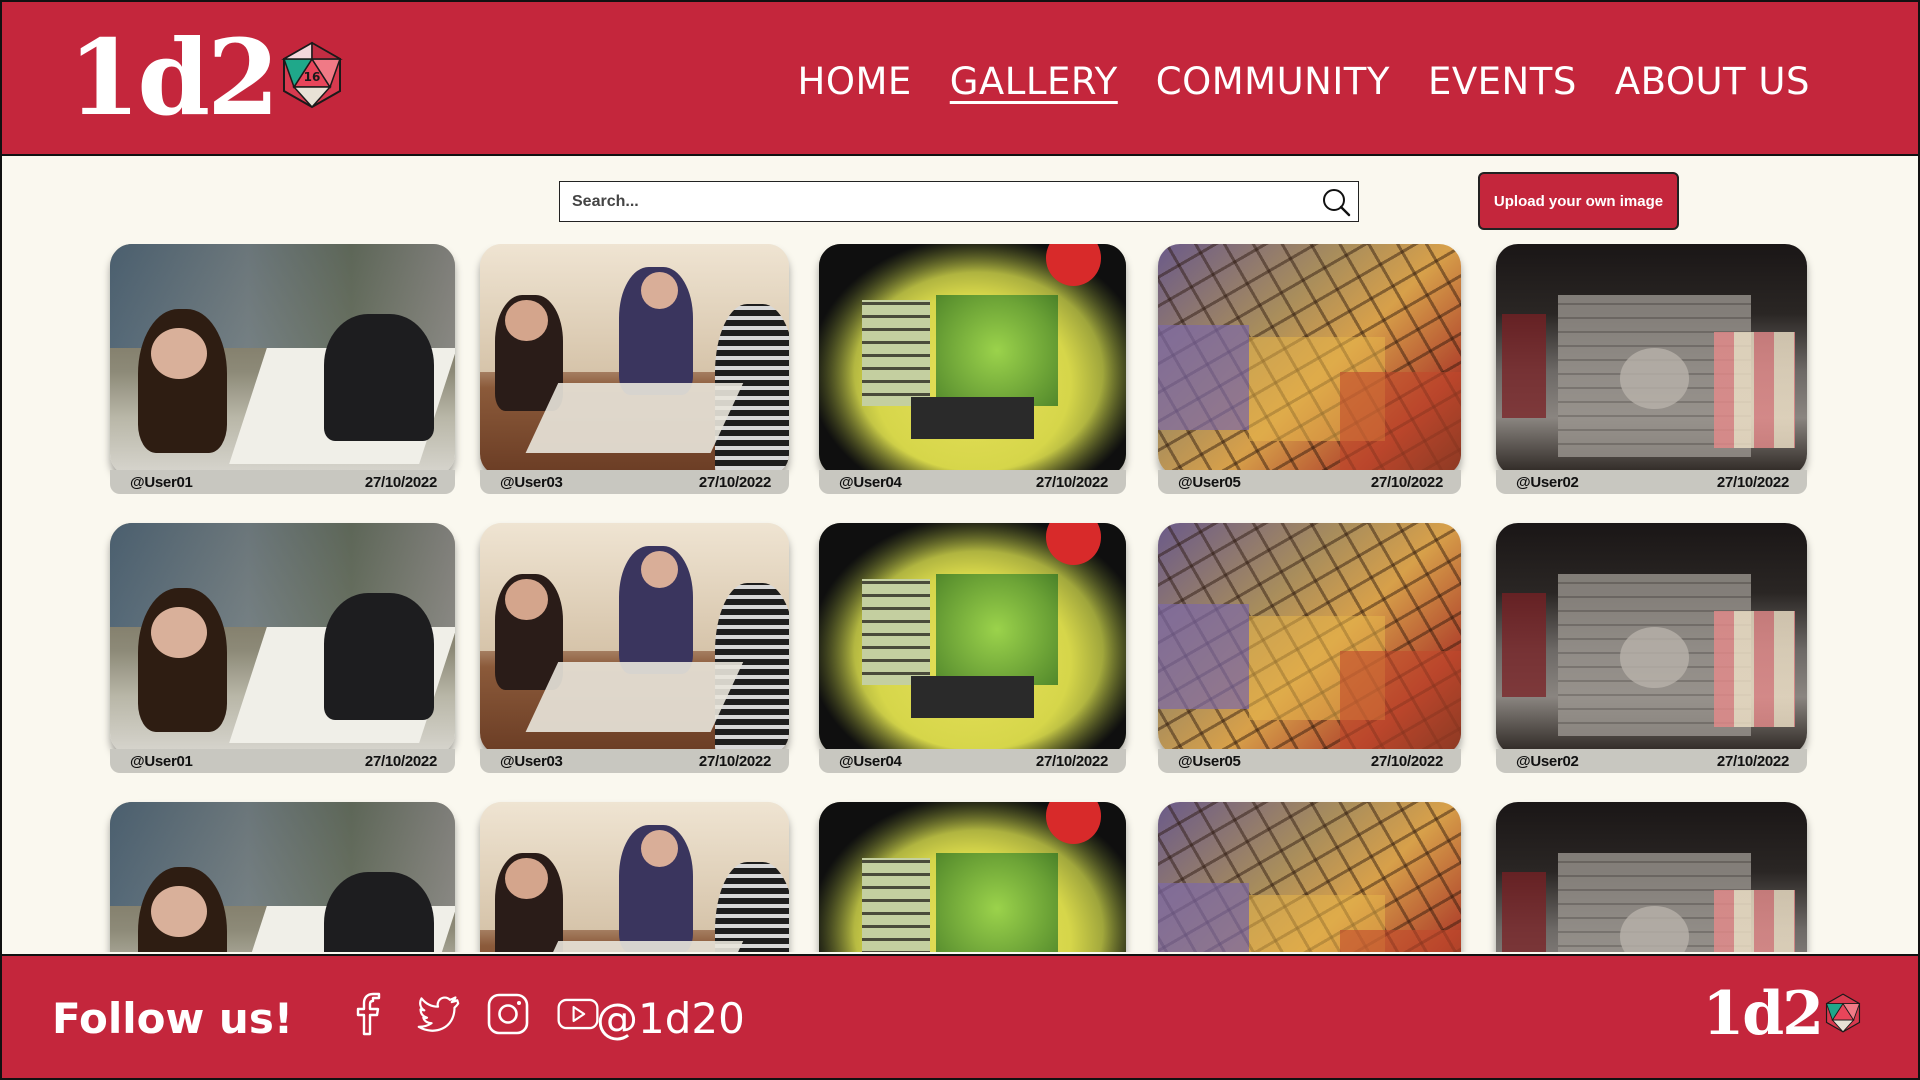 The image size is (1920, 1080). I want to click on logo-text: 1d2, so click(173, 77).